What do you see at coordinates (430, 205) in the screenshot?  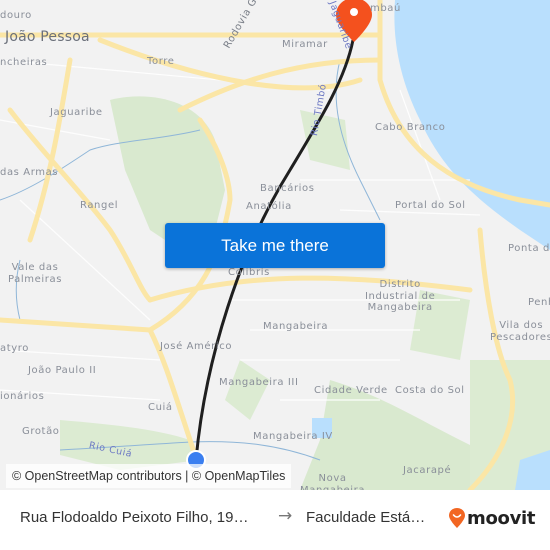 I see `place-label: Portal do Sol` at bounding box center [430, 205].